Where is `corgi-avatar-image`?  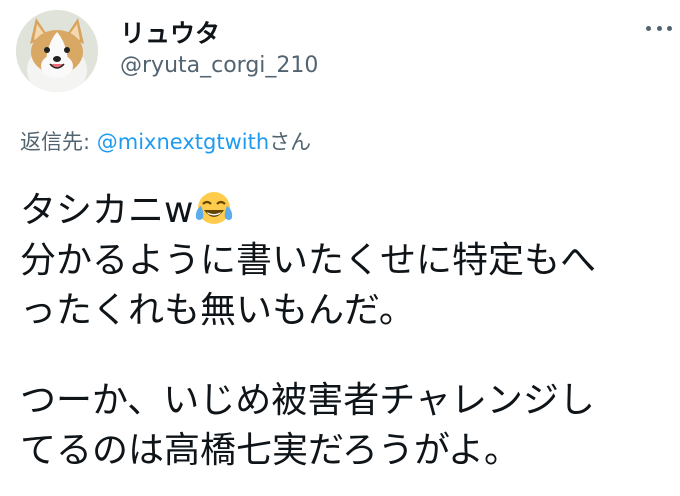
corgi-avatar-image is located at coordinates (57, 51).